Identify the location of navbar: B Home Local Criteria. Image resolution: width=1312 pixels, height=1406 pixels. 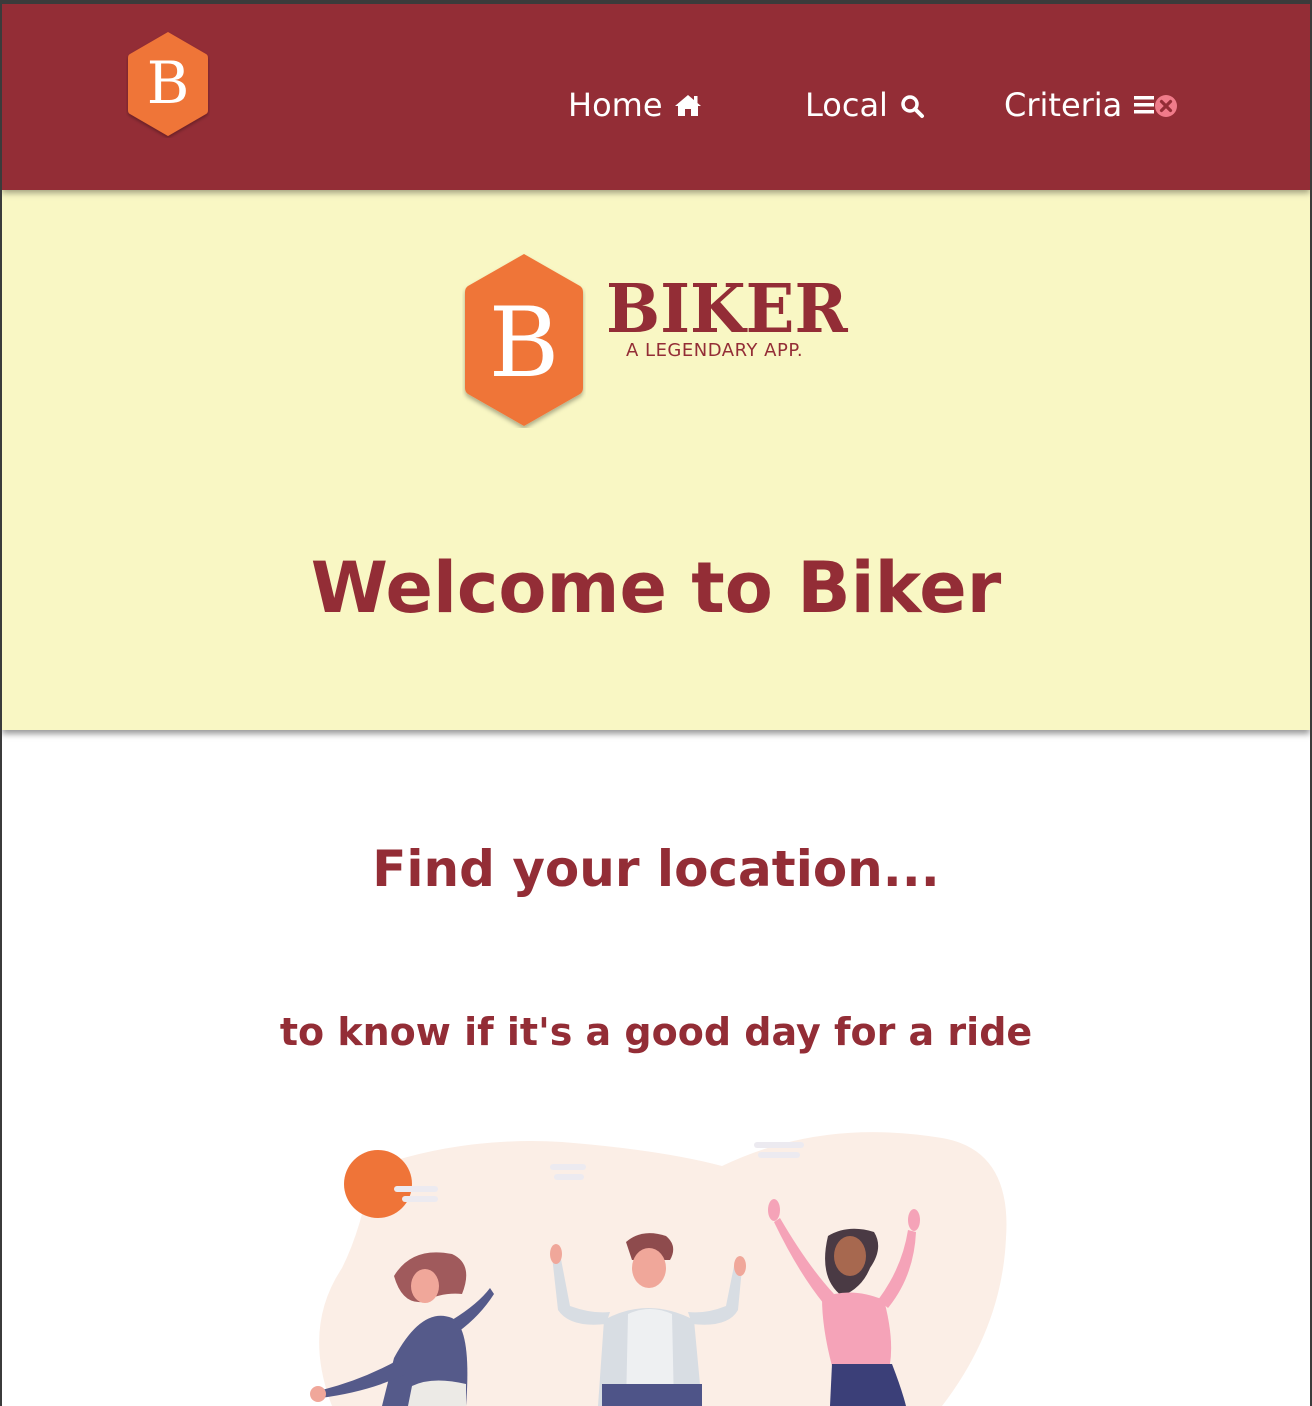
(656, 97).